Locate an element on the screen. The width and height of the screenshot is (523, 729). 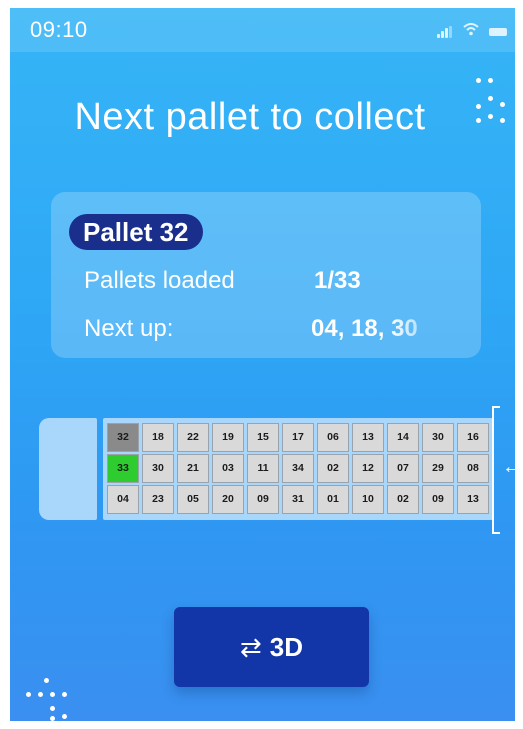
next-up-value: 04, 18, 30 is located at coordinates (376, 329).